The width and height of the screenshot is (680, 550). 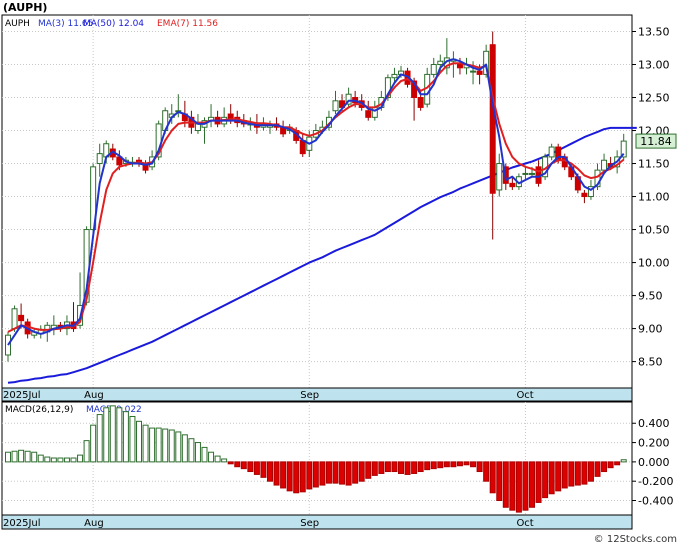 I want to click on price-y-tick-label: 9.50, so click(x=650, y=296).